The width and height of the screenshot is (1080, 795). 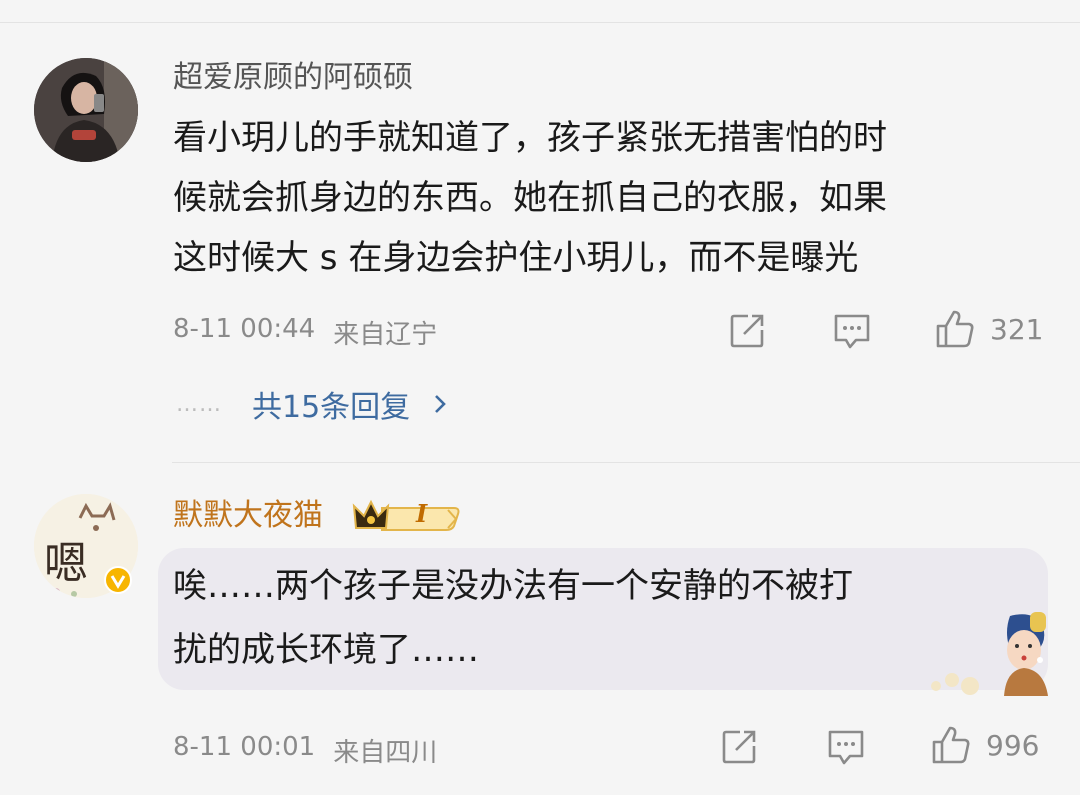 I want to click on view-replies-link: …… 共15条回复, so click(x=314, y=404).